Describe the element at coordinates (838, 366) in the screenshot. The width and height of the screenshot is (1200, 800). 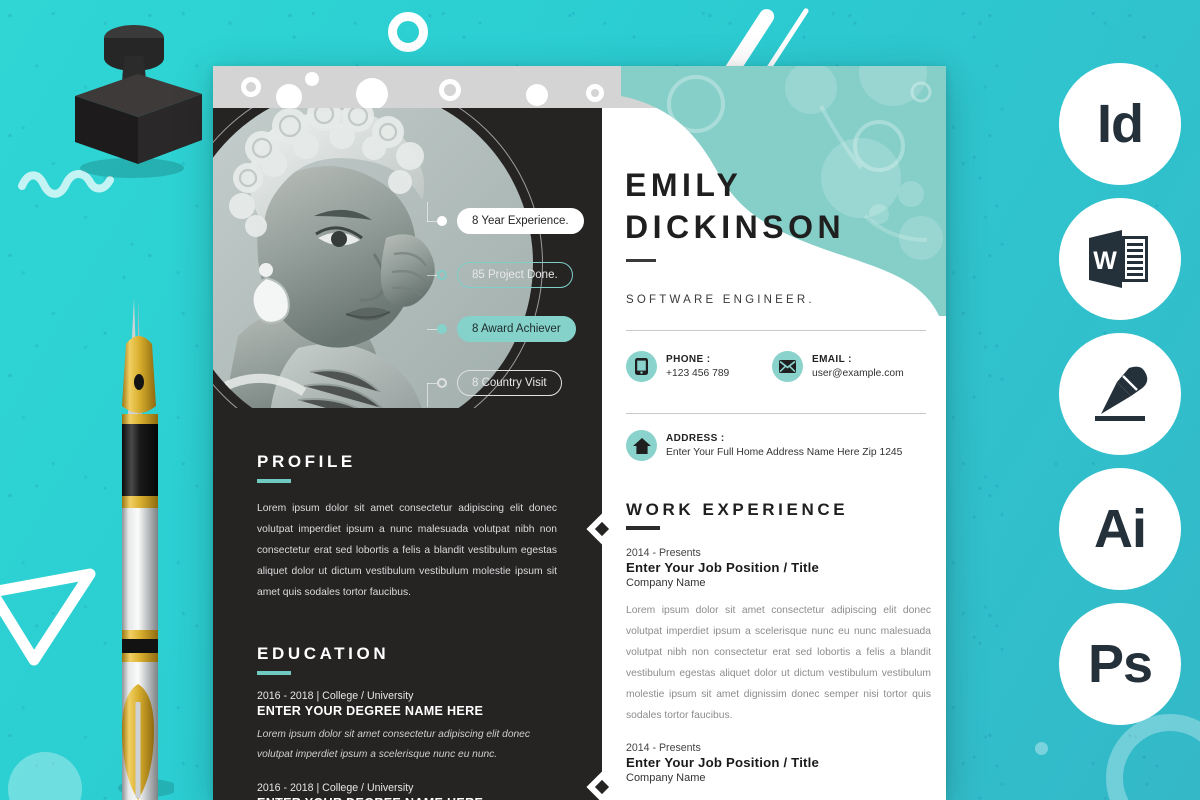
I see `contact-email: EMAIL : user@example.com` at that location.